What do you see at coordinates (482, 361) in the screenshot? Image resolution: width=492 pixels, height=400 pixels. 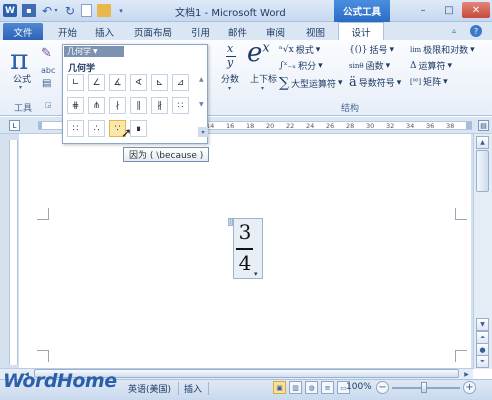 I see `next-page-button: ⏷` at bounding box center [482, 361].